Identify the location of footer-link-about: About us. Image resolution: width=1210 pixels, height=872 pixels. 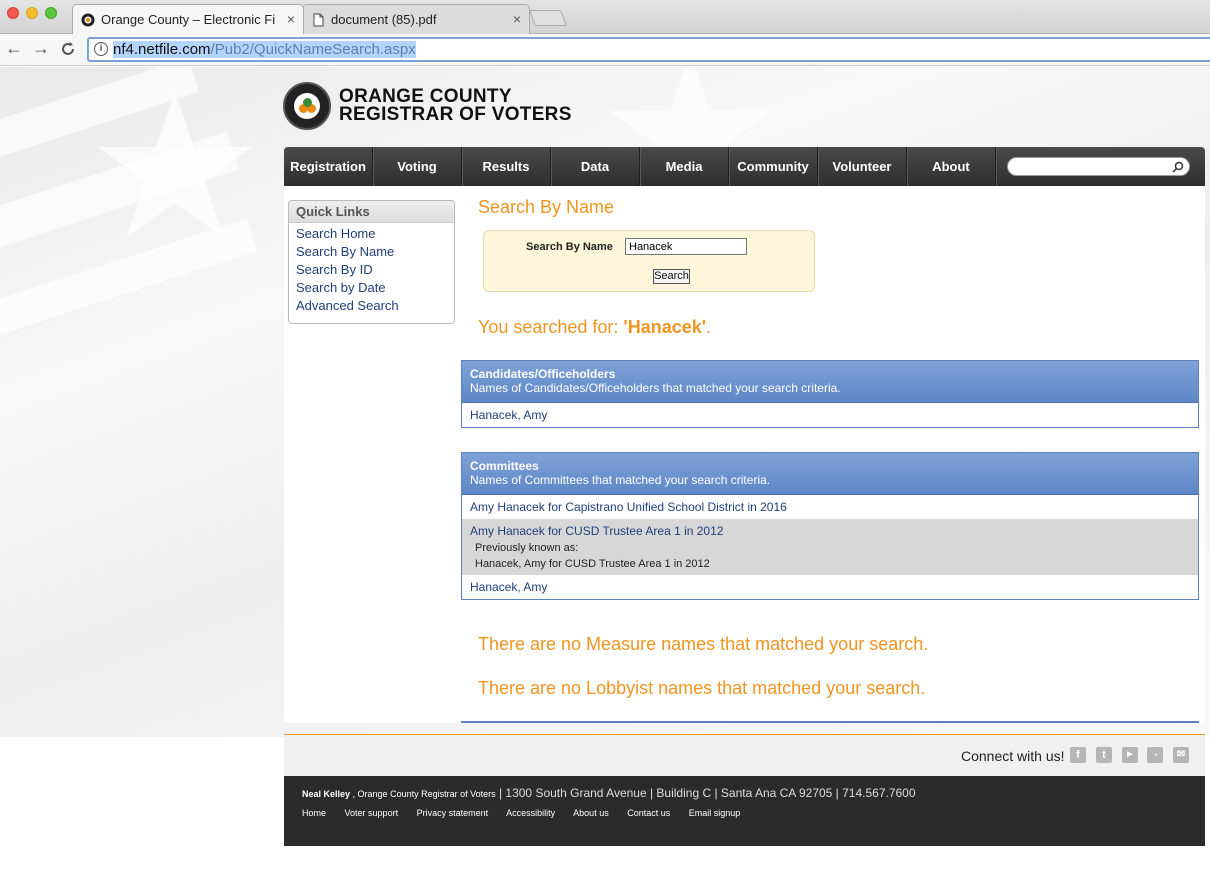
(591, 813).